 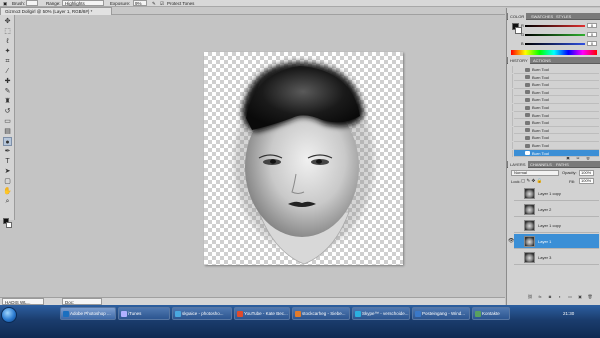 What do you see at coordinates (82, 305) in the screenshot?
I see `document-info: Doc: 1.40M/11.4M` at bounding box center [82, 305].